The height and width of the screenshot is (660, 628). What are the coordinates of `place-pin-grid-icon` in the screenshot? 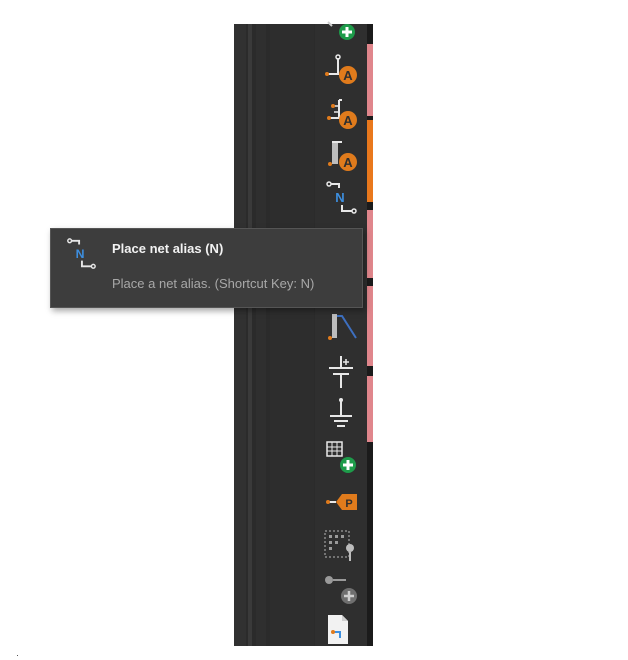 It's located at (339, 545).